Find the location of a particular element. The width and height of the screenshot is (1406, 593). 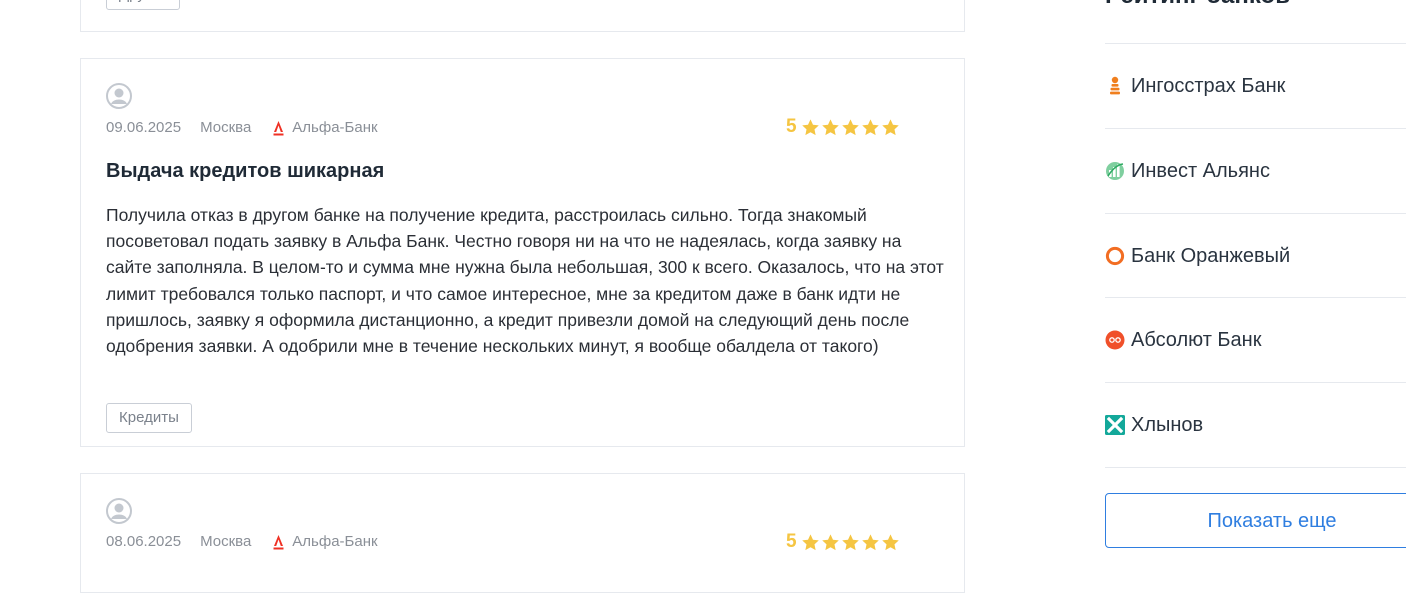

review-card: Другое is located at coordinates (522, 16).